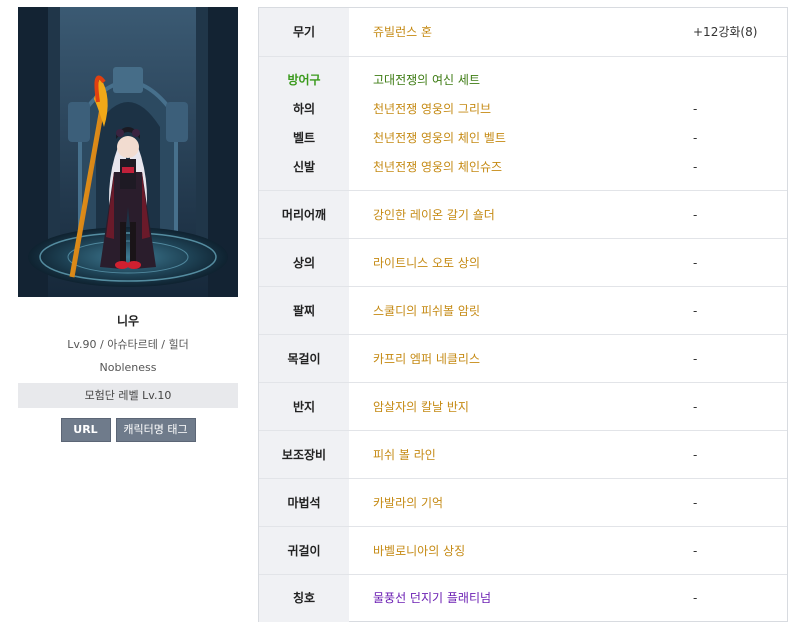  I want to click on slot-label-ring: 반지, so click(304, 407).